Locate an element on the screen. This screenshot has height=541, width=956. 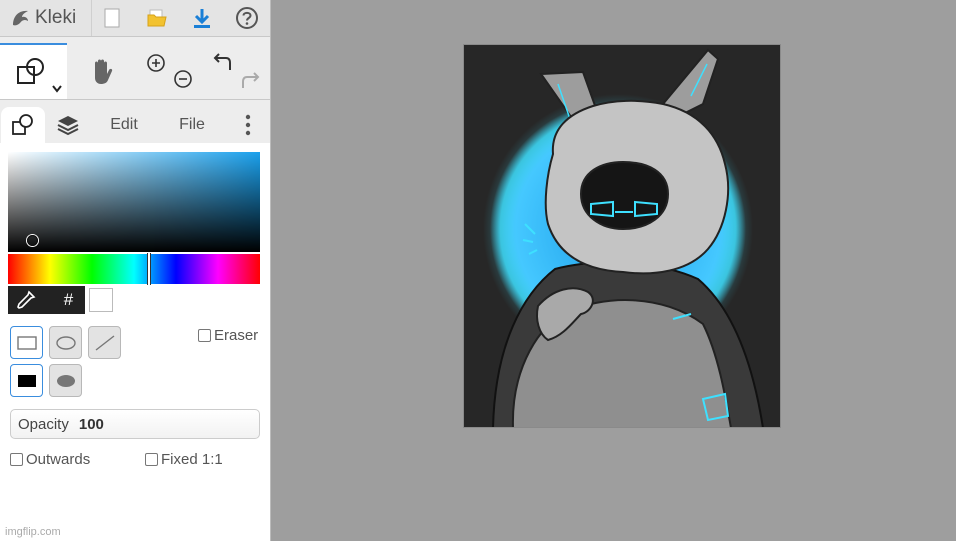
hand-icon is located at coordinates (104, 71).